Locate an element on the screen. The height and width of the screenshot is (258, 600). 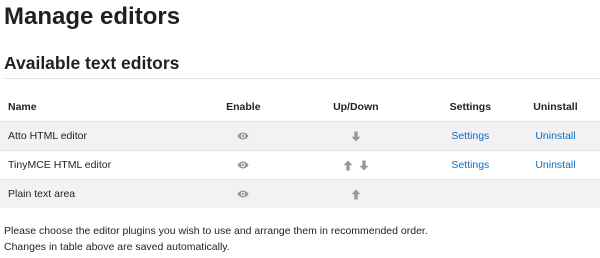
header-name: Name is located at coordinates (102, 107).